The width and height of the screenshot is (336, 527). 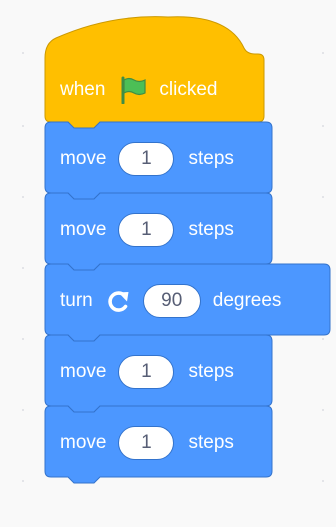 What do you see at coordinates (76, 300) in the screenshot?
I see `turn-label: turn` at bounding box center [76, 300].